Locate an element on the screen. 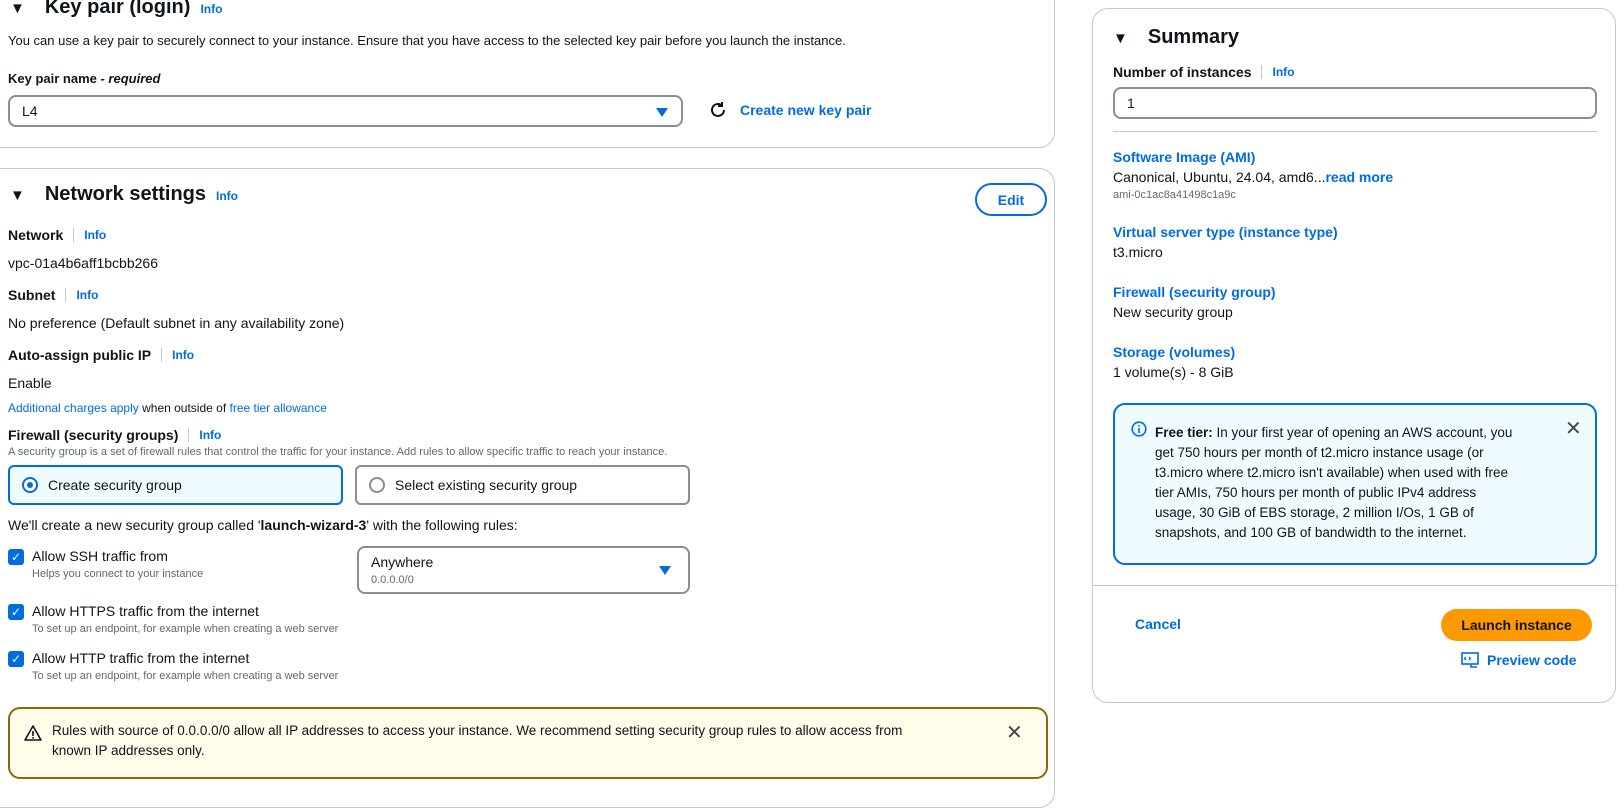  instances-value: 1 is located at coordinates (1131, 103).